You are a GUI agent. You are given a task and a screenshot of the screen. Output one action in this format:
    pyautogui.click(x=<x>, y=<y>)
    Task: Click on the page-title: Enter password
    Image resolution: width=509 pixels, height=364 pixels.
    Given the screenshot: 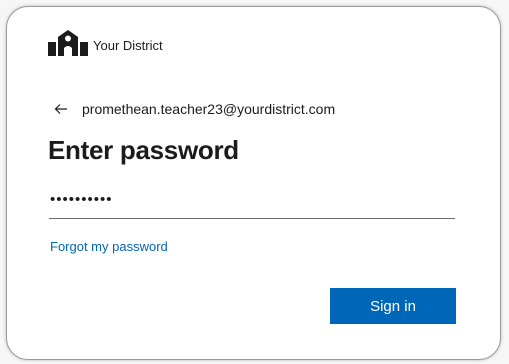 What is the action you would take?
    pyautogui.click(x=143, y=150)
    